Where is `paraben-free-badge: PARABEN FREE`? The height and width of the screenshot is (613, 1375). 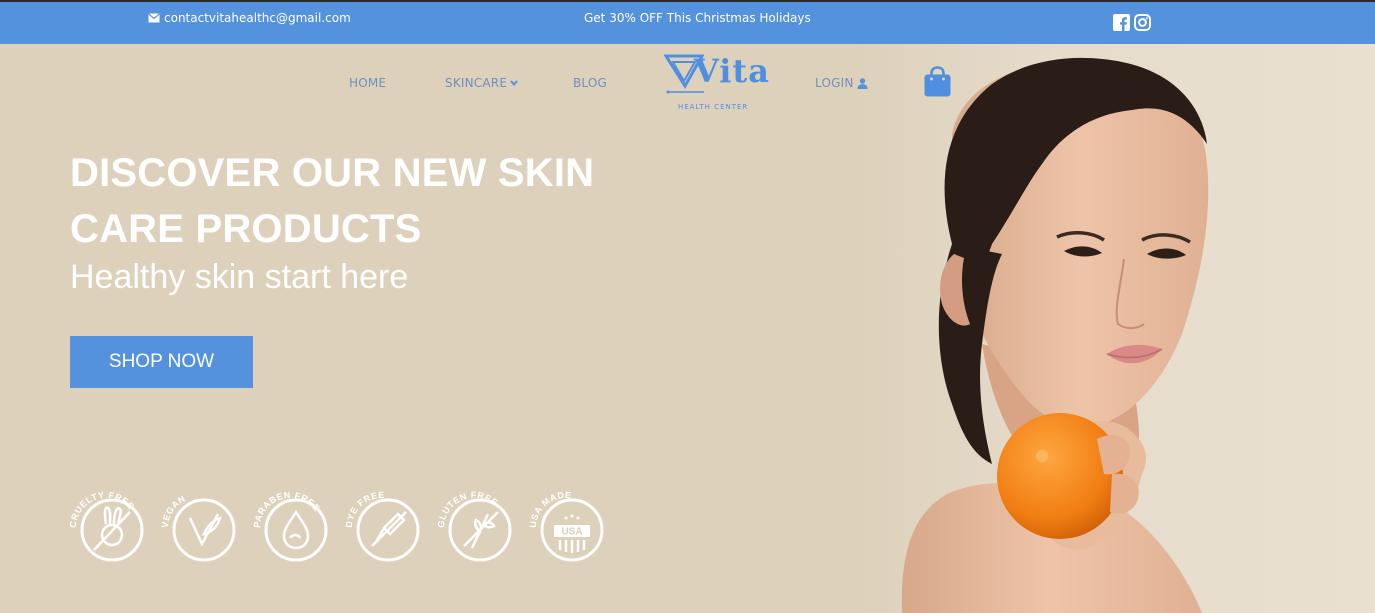 paraben-free-badge: PARABEN FREE is located at coordinates (290, 526).